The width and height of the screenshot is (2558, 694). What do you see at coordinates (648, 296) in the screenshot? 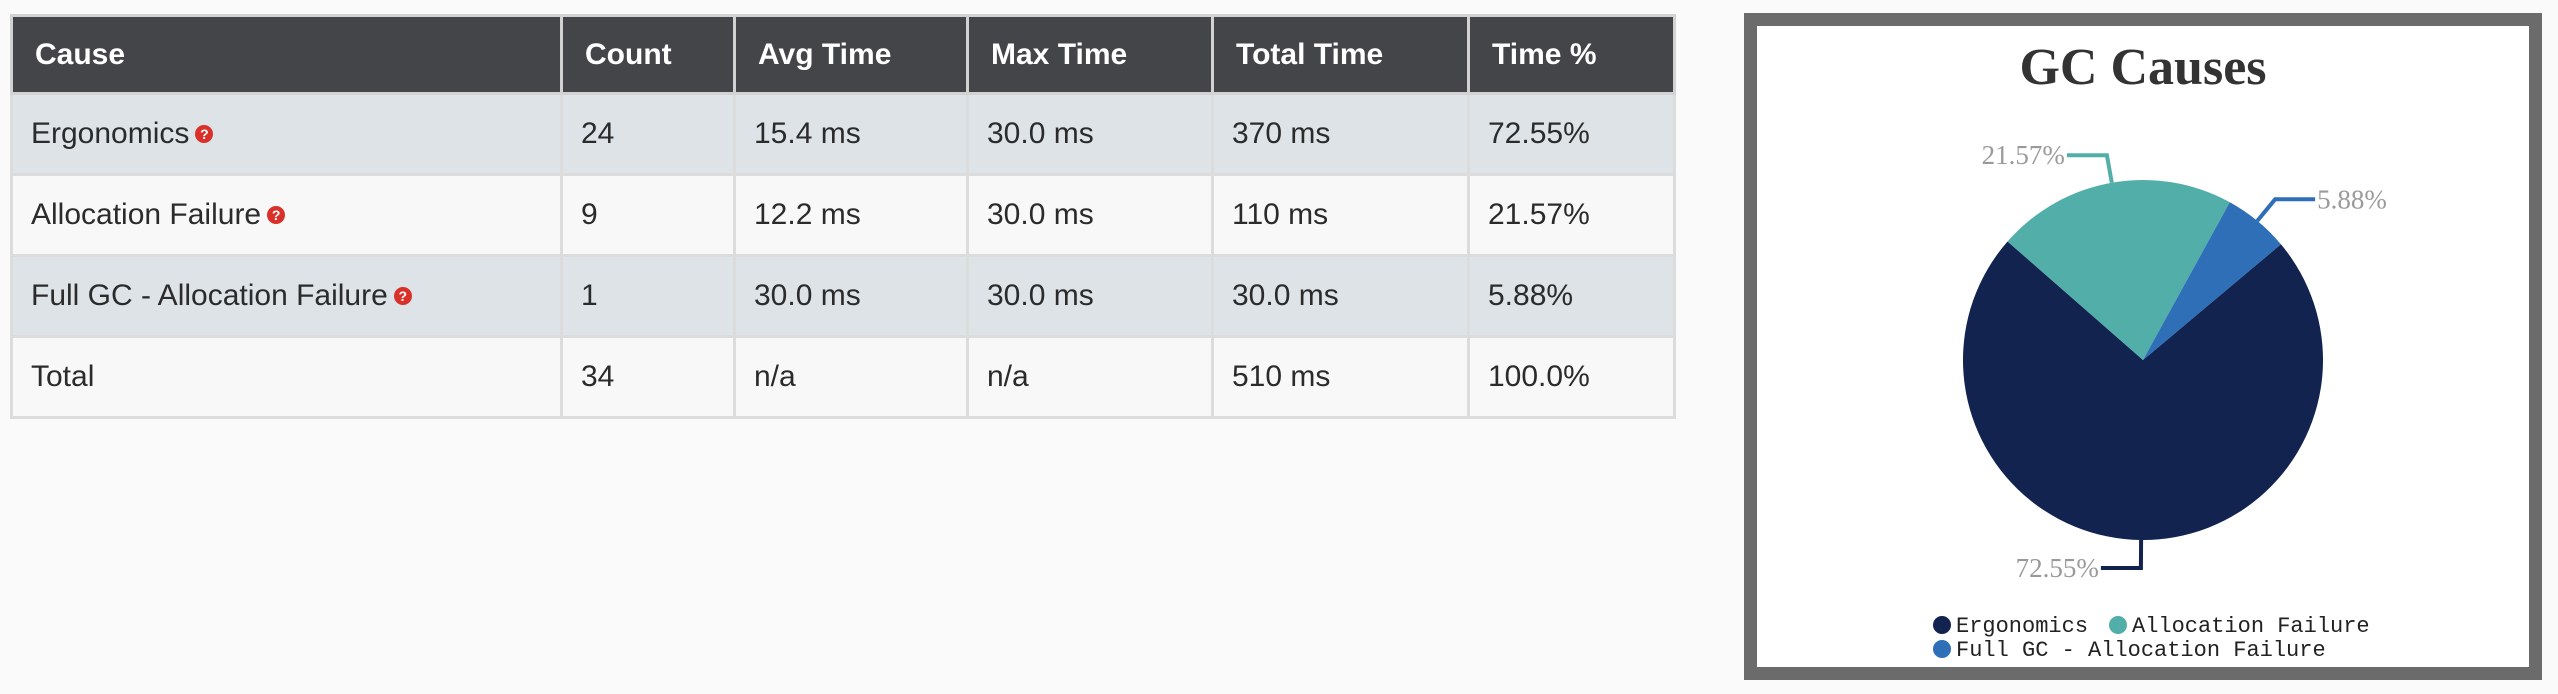
I see `cell-count: 1` at bounding box center [648, 296].